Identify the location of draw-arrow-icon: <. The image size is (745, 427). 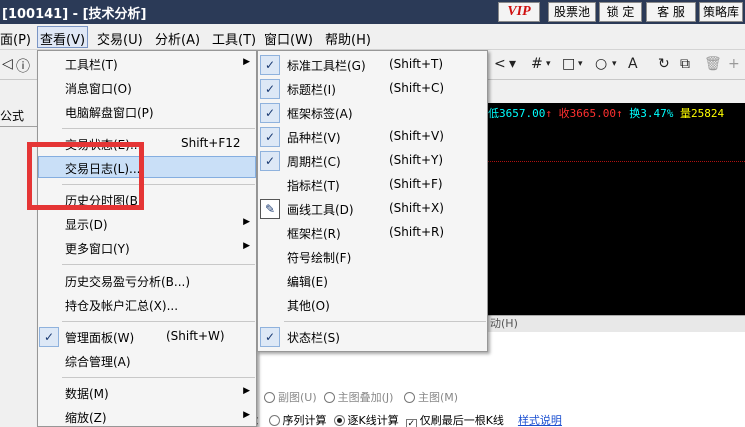
(500, 64).